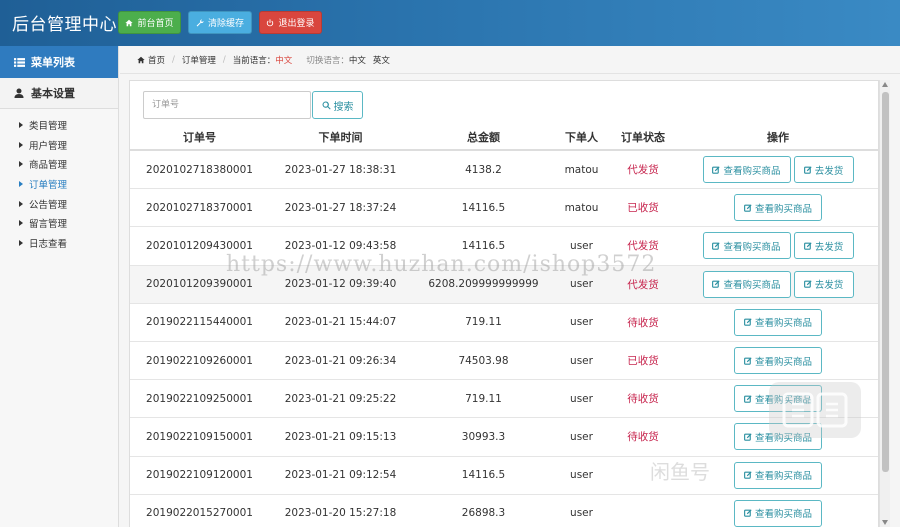 The height and width of the screenshot is (527, 900). What do you see at coordinates (483, 475) in the screenshot?
I see `total-amount-cell: 14116.5` at bounding box center [483, 475].